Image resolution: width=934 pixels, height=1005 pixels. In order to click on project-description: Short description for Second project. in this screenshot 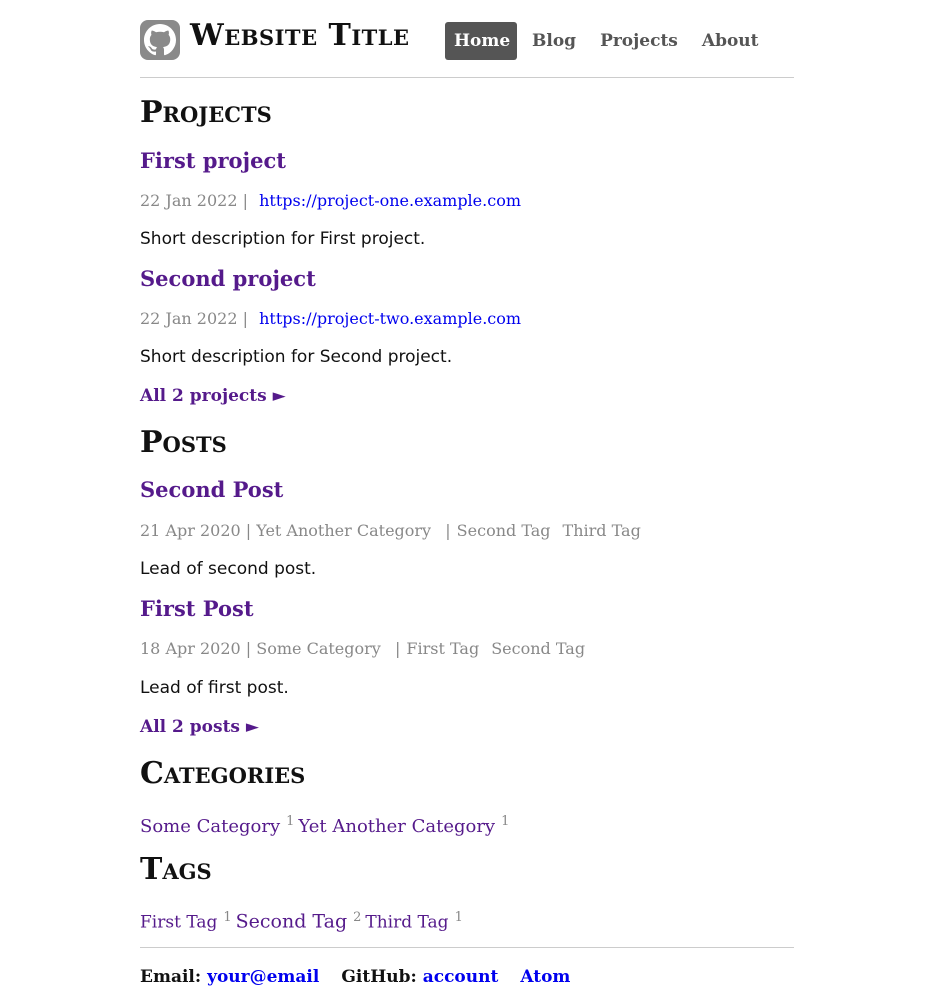, I will do `click(296, 357)`.